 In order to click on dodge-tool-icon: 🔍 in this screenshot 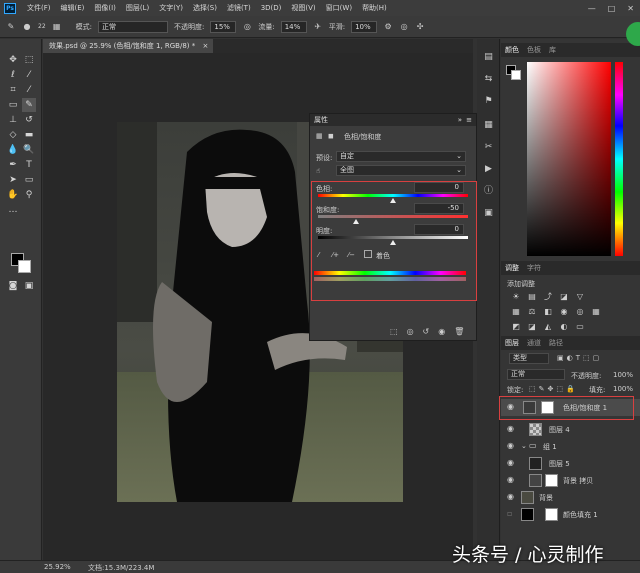, I will do `click(29, 150)`.